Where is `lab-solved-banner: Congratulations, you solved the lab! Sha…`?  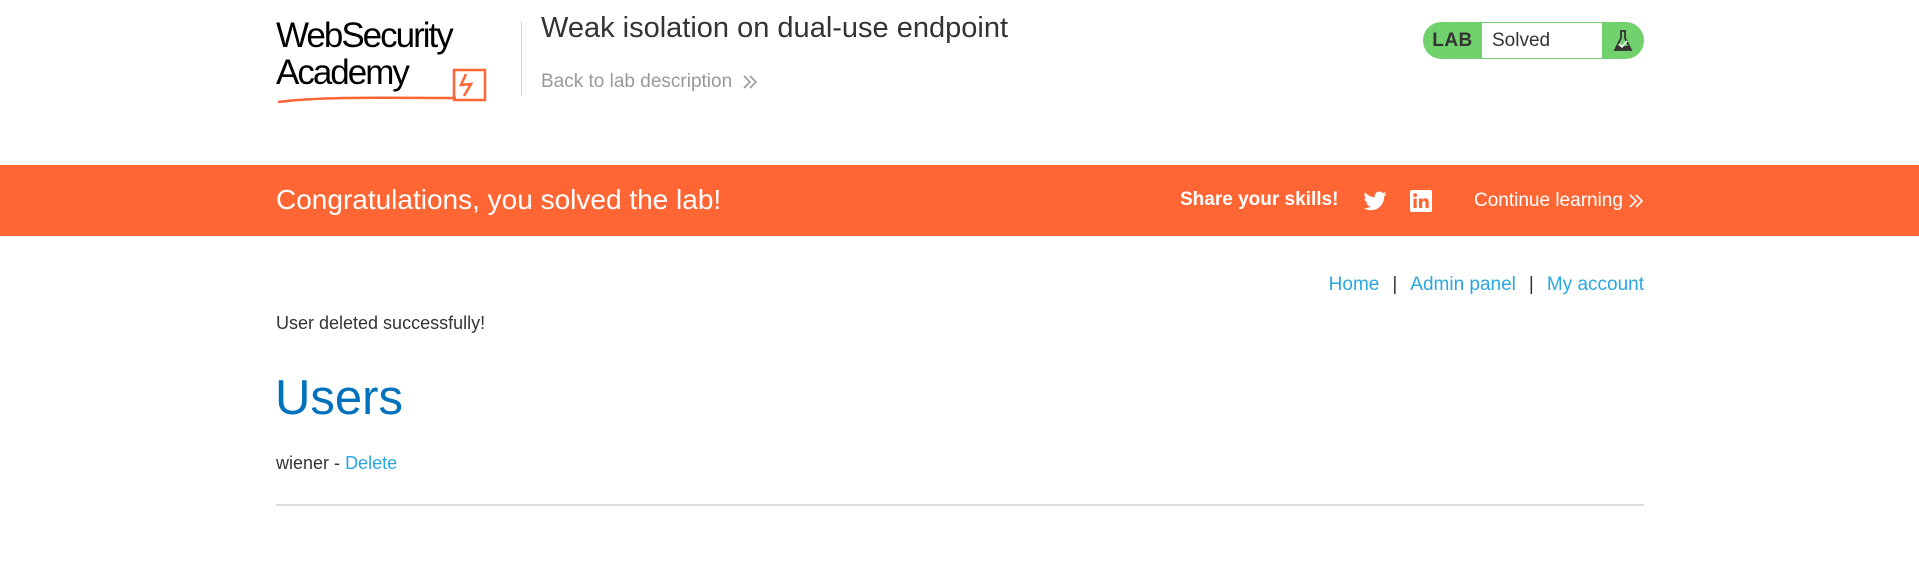 lab-solved-banner: Congratulations, you solved the lab! Sha… is located at coordinates (959, 200).